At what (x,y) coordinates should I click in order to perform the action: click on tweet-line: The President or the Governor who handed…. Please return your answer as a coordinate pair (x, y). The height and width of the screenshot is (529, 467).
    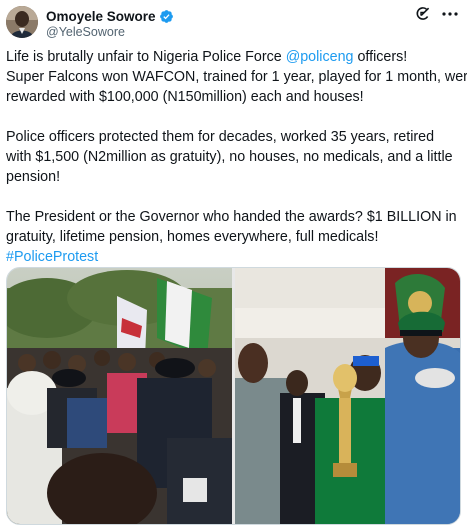
    Looking at the image, I should click on (231, 217).